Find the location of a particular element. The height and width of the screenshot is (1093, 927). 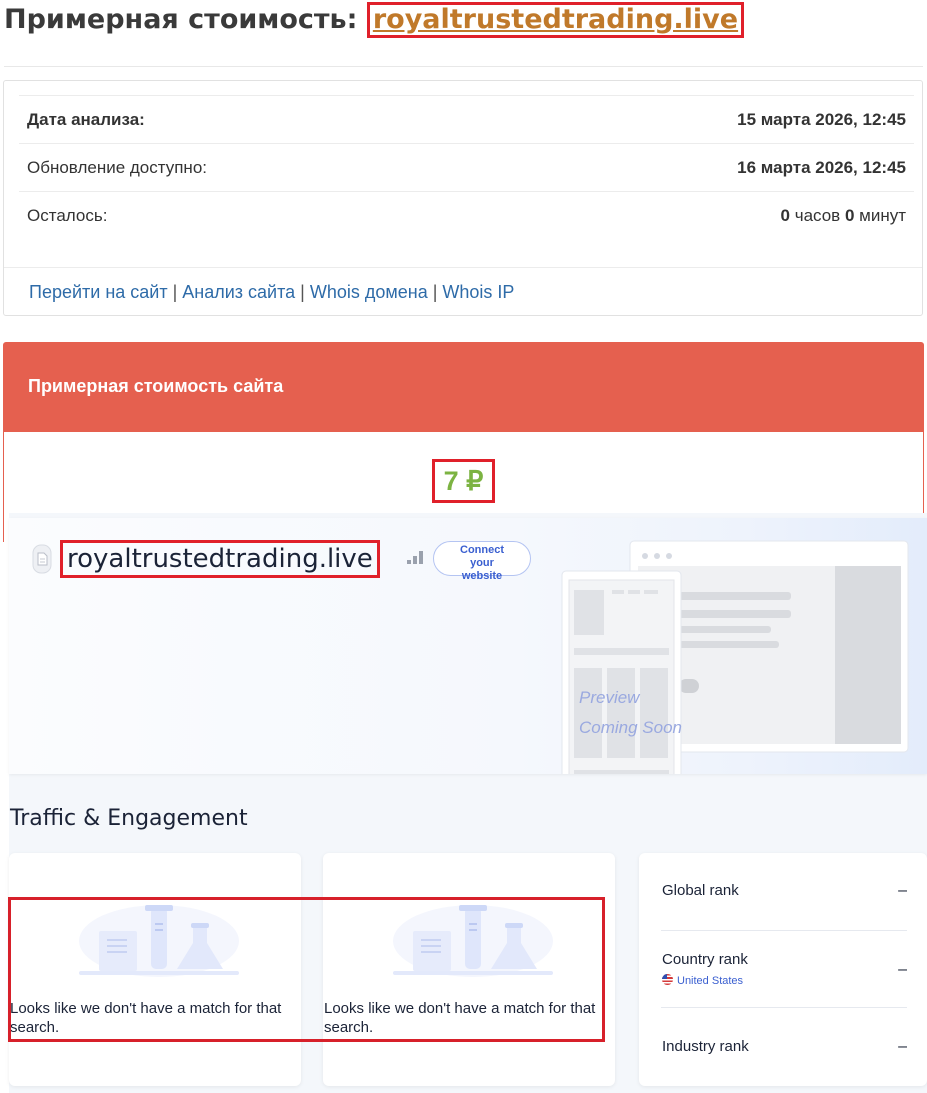

connect-label-line1: Connect is located at coordinates (482, 550).